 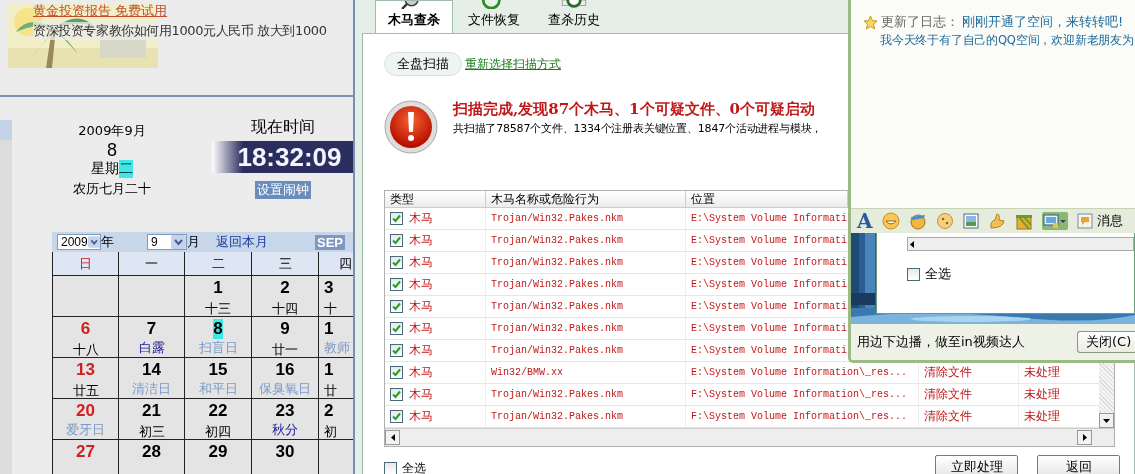 What do you see at coordinates (112, 189) in the screenshot?
I see `lunar-date: 农历七月二十` at bounding box center [112, 189].